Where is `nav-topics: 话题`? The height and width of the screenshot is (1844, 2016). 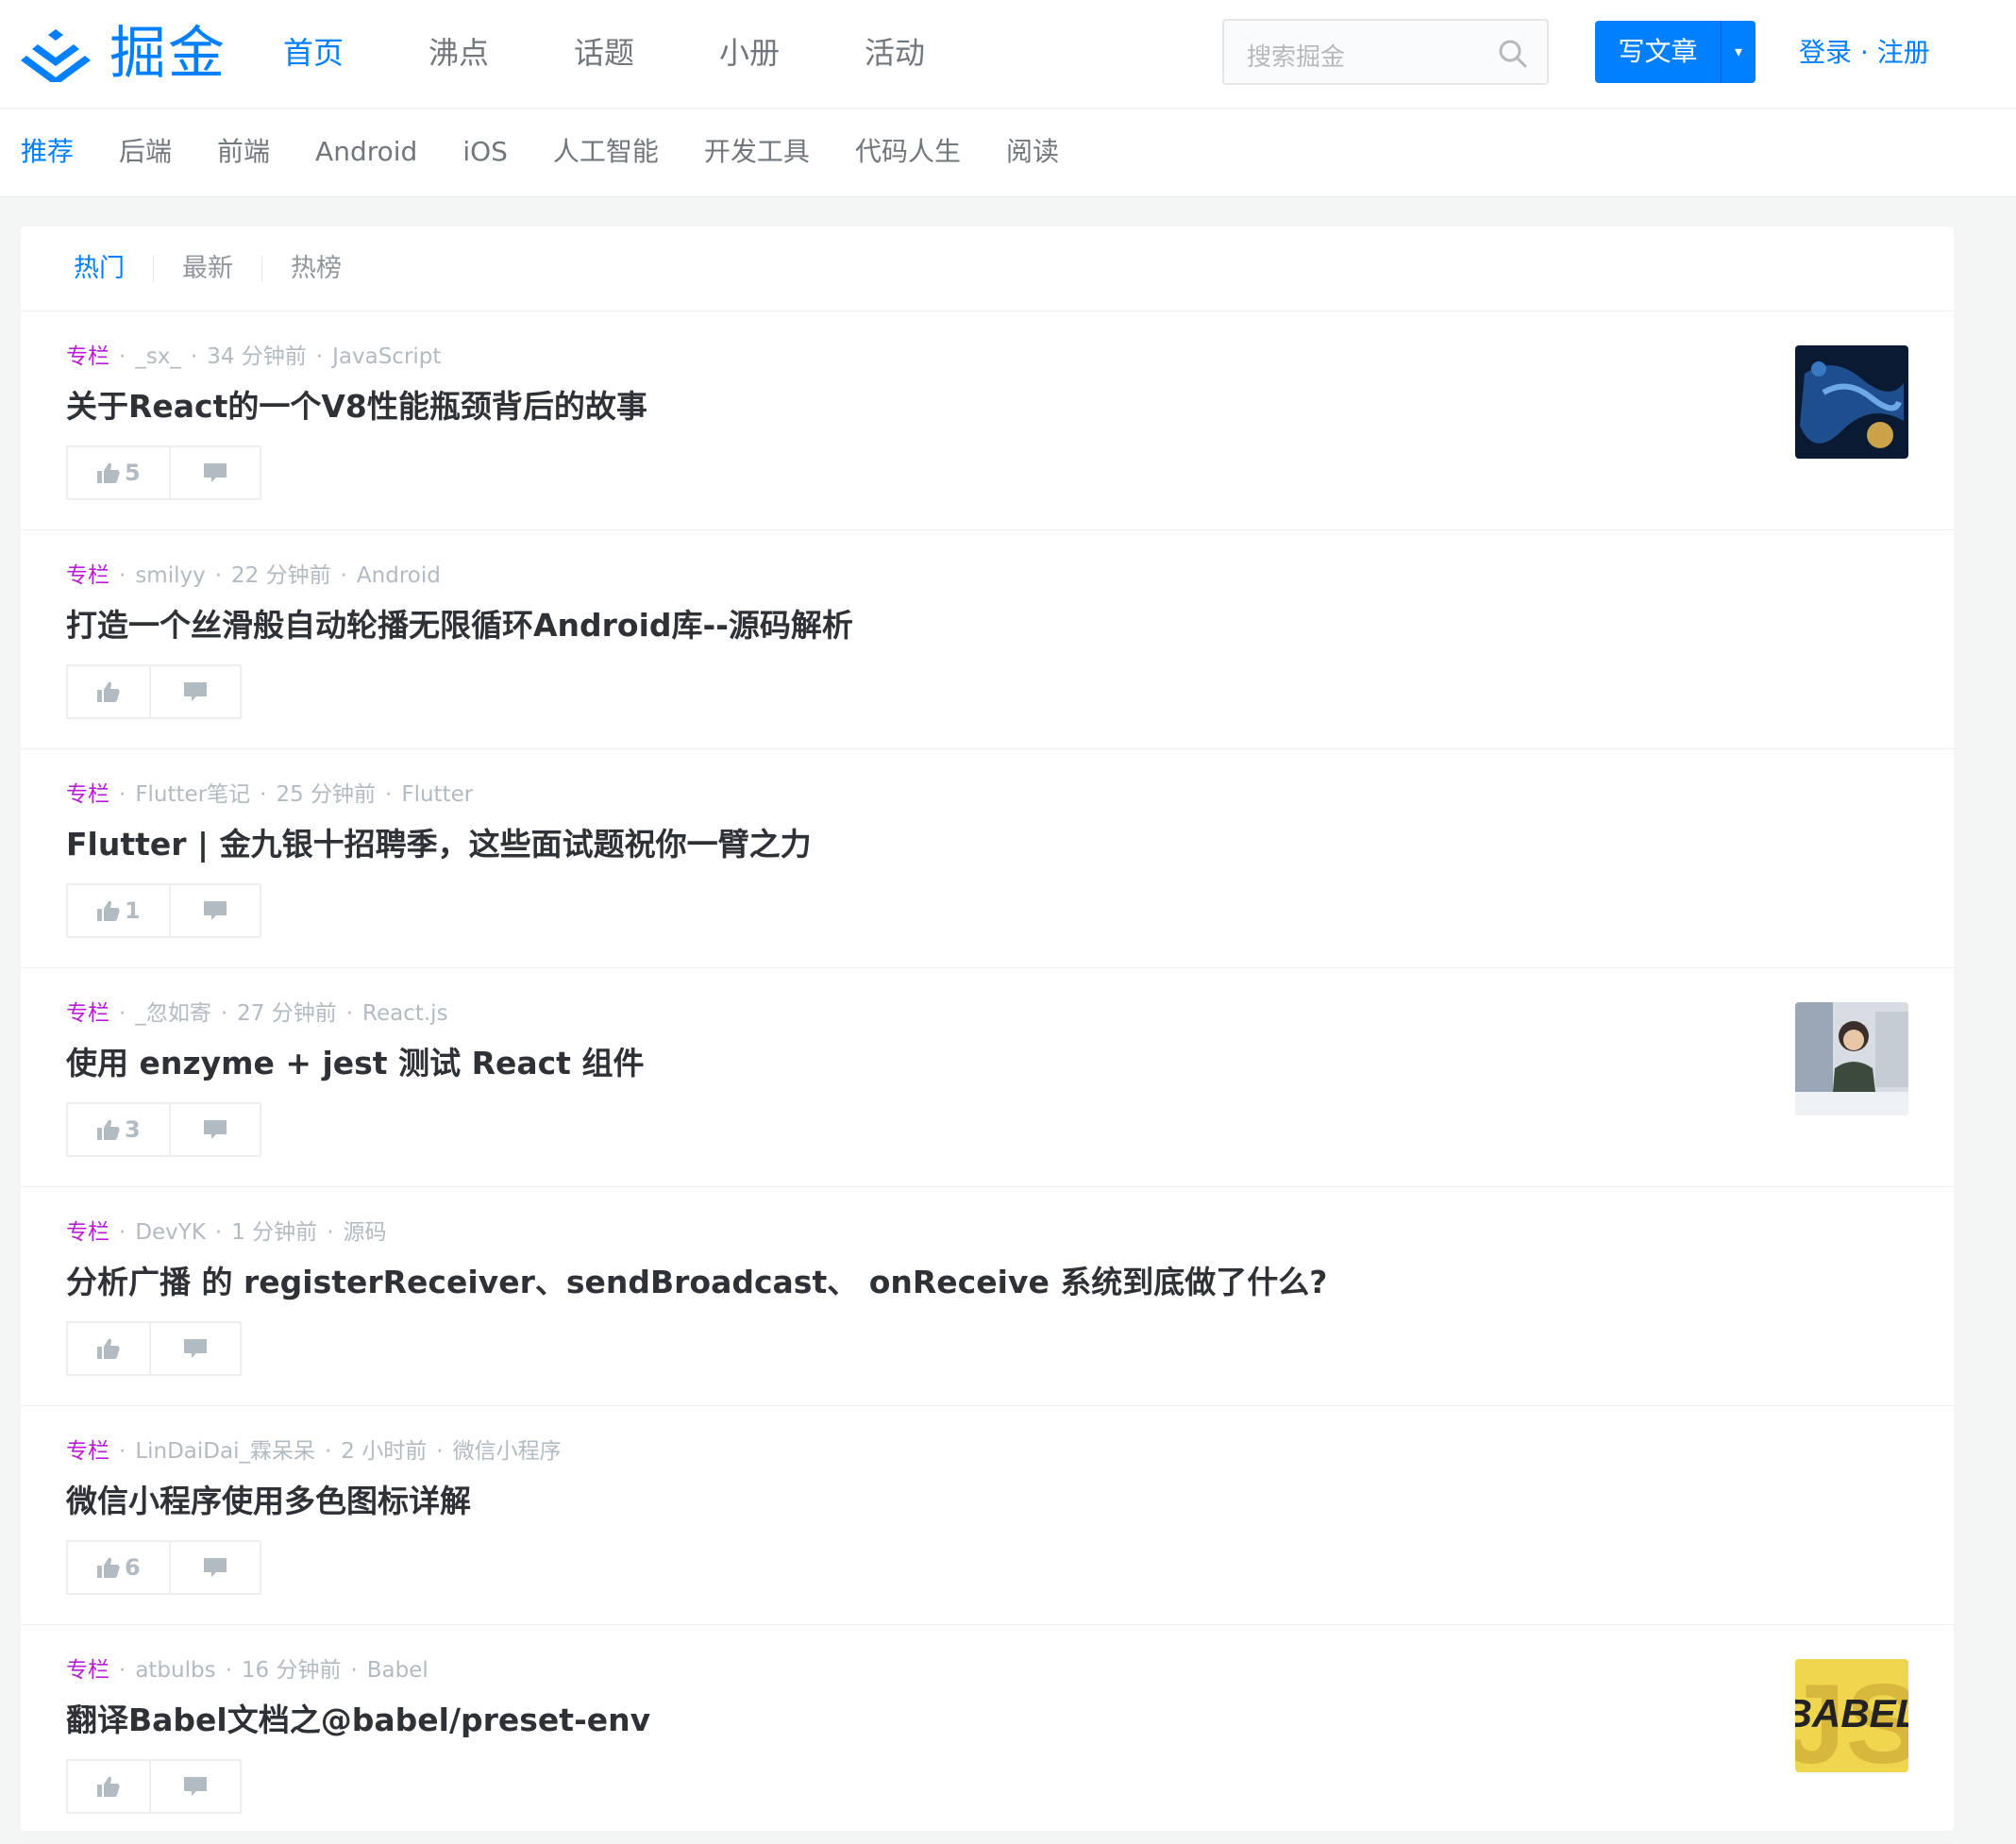
nav-topics: 话题 is located at coordinates (646, 52).